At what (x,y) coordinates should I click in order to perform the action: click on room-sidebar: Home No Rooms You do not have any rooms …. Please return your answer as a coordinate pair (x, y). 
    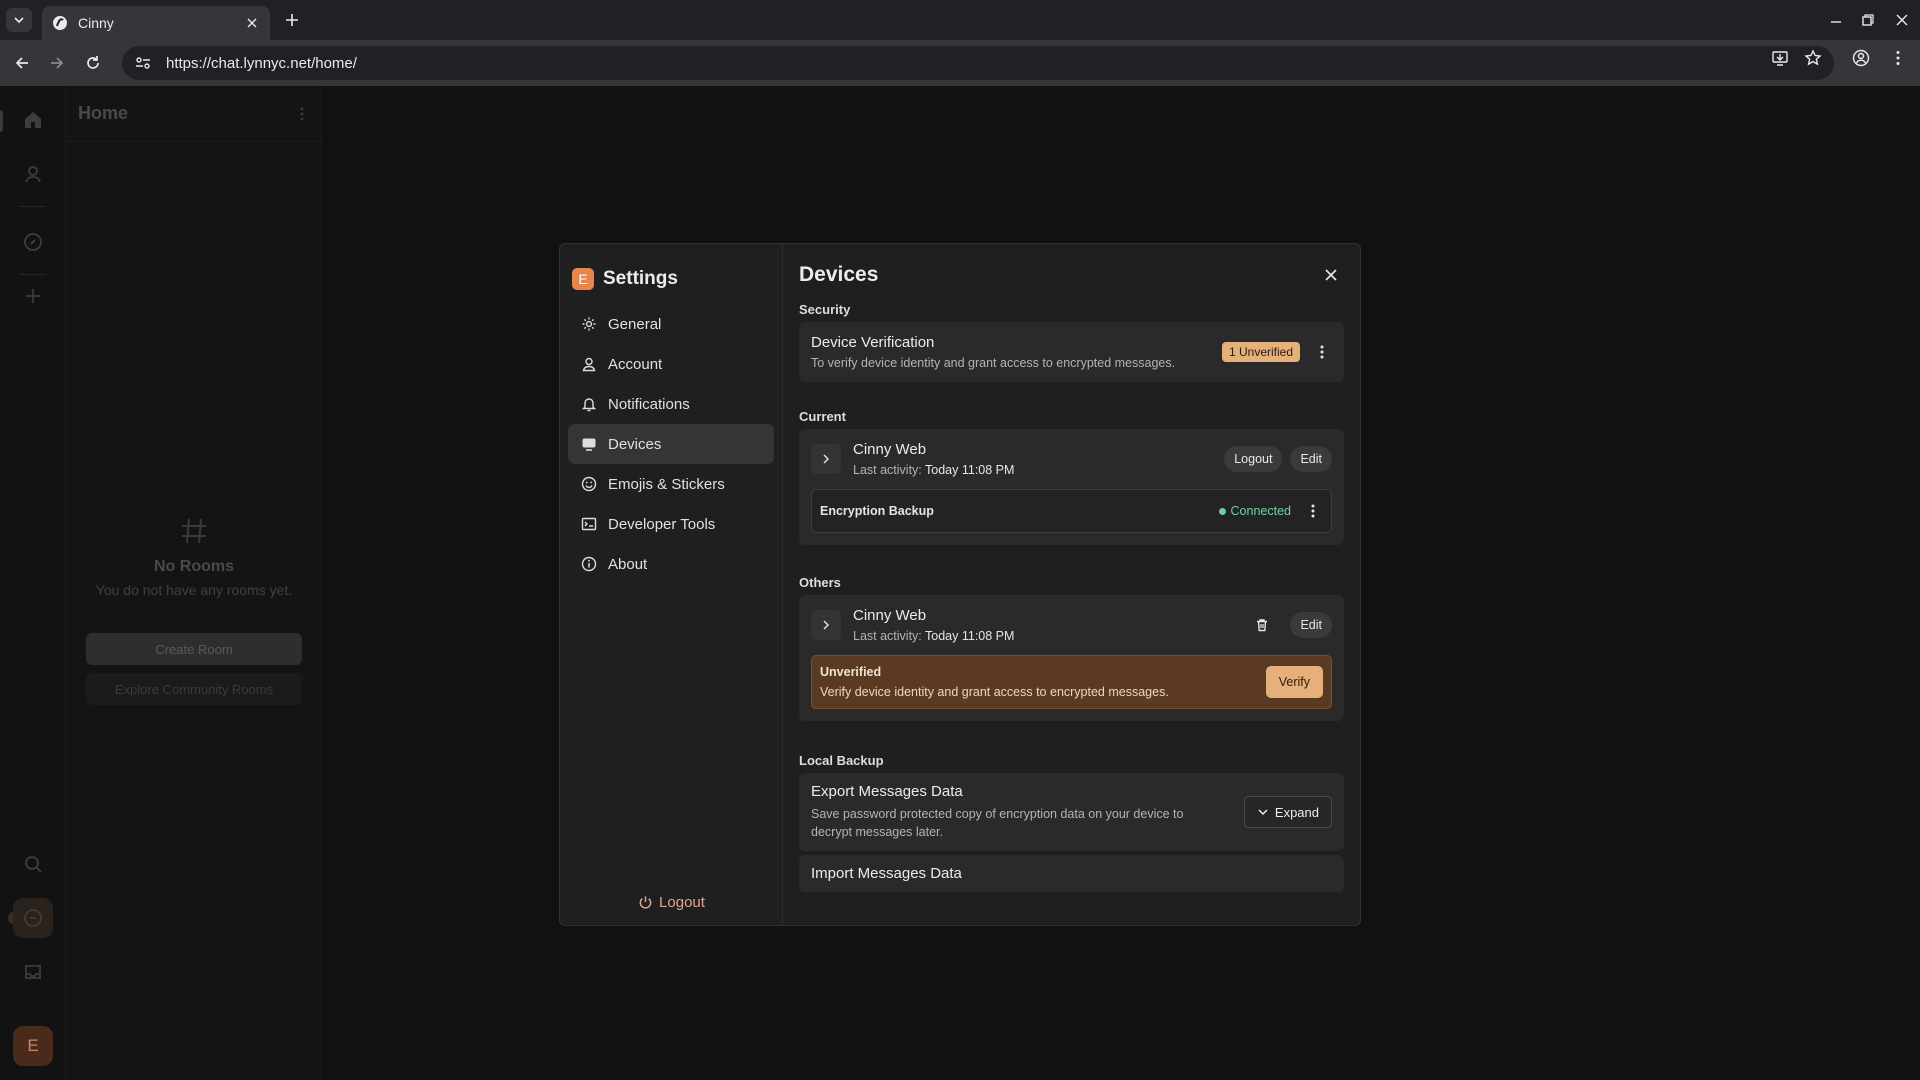
    Looking at the image, I should click on (194, 583).